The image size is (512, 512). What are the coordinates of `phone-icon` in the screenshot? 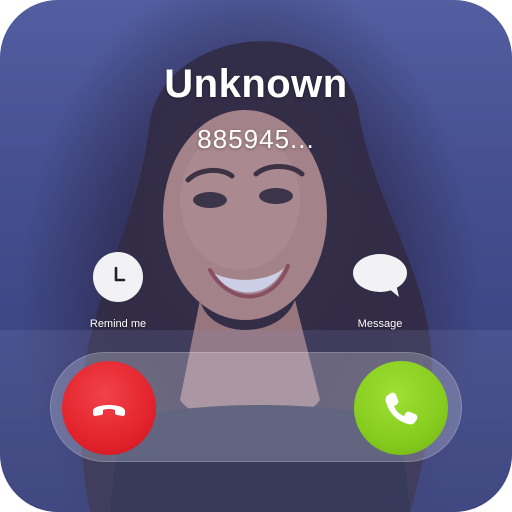 It's located at (401, 408).